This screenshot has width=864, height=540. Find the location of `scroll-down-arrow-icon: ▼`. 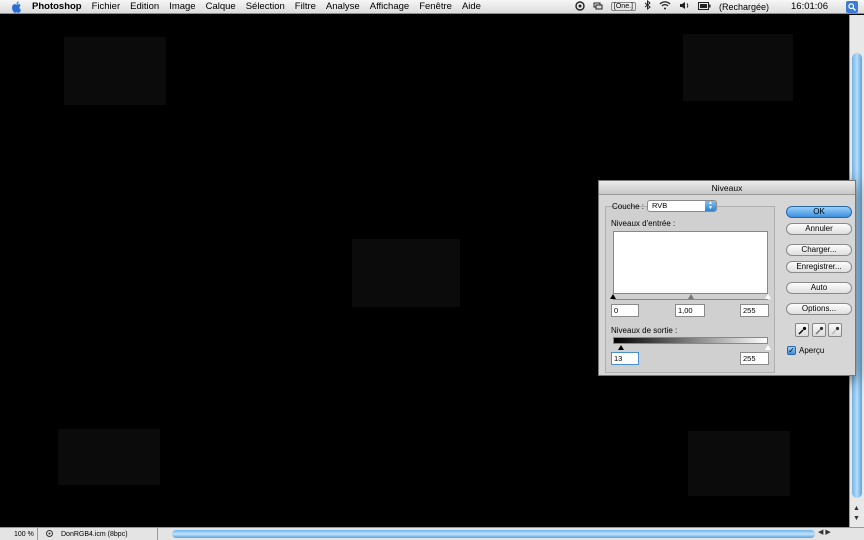

scroll-down-arrow-icon: ▼ is located at coordinates (856, 518).